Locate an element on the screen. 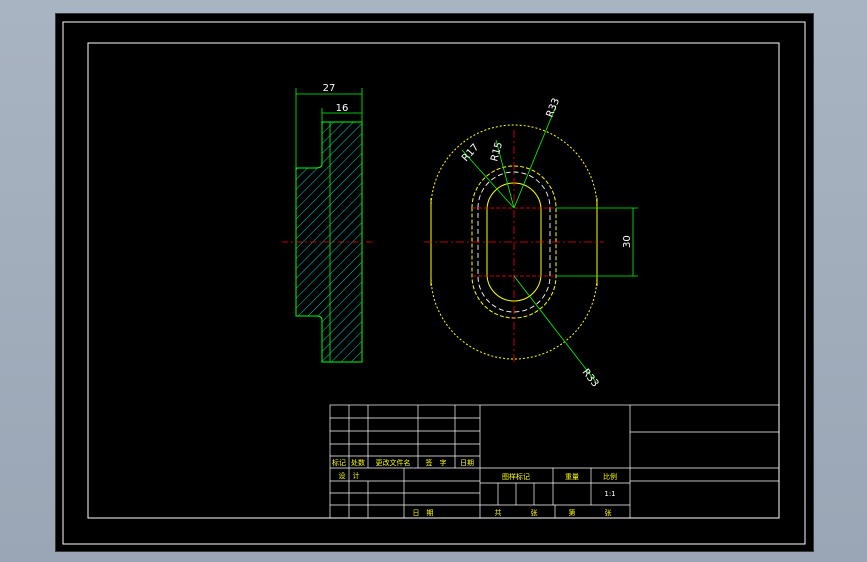 The image size is (867, 562). tb-scale: 比例 is located at coordinates (610, 476).